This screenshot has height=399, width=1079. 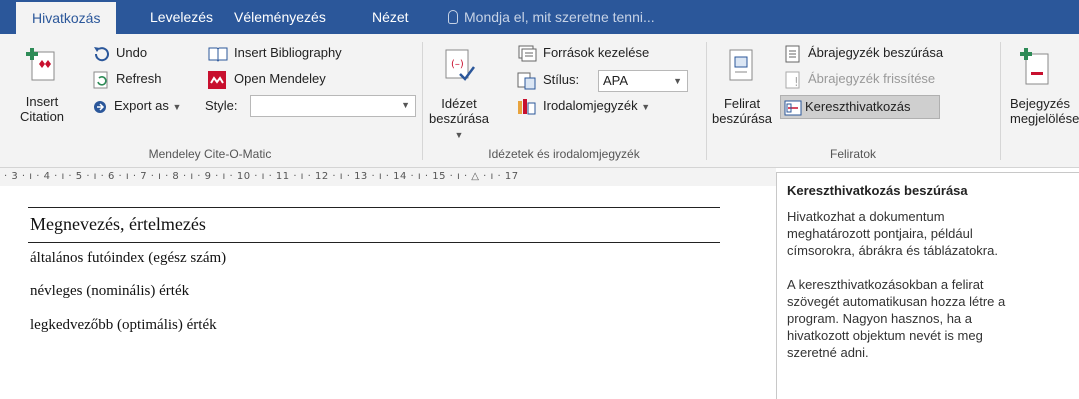 I want to click on insert-bibliography-label: Insert Bibliography, so click(x=288, y=52).